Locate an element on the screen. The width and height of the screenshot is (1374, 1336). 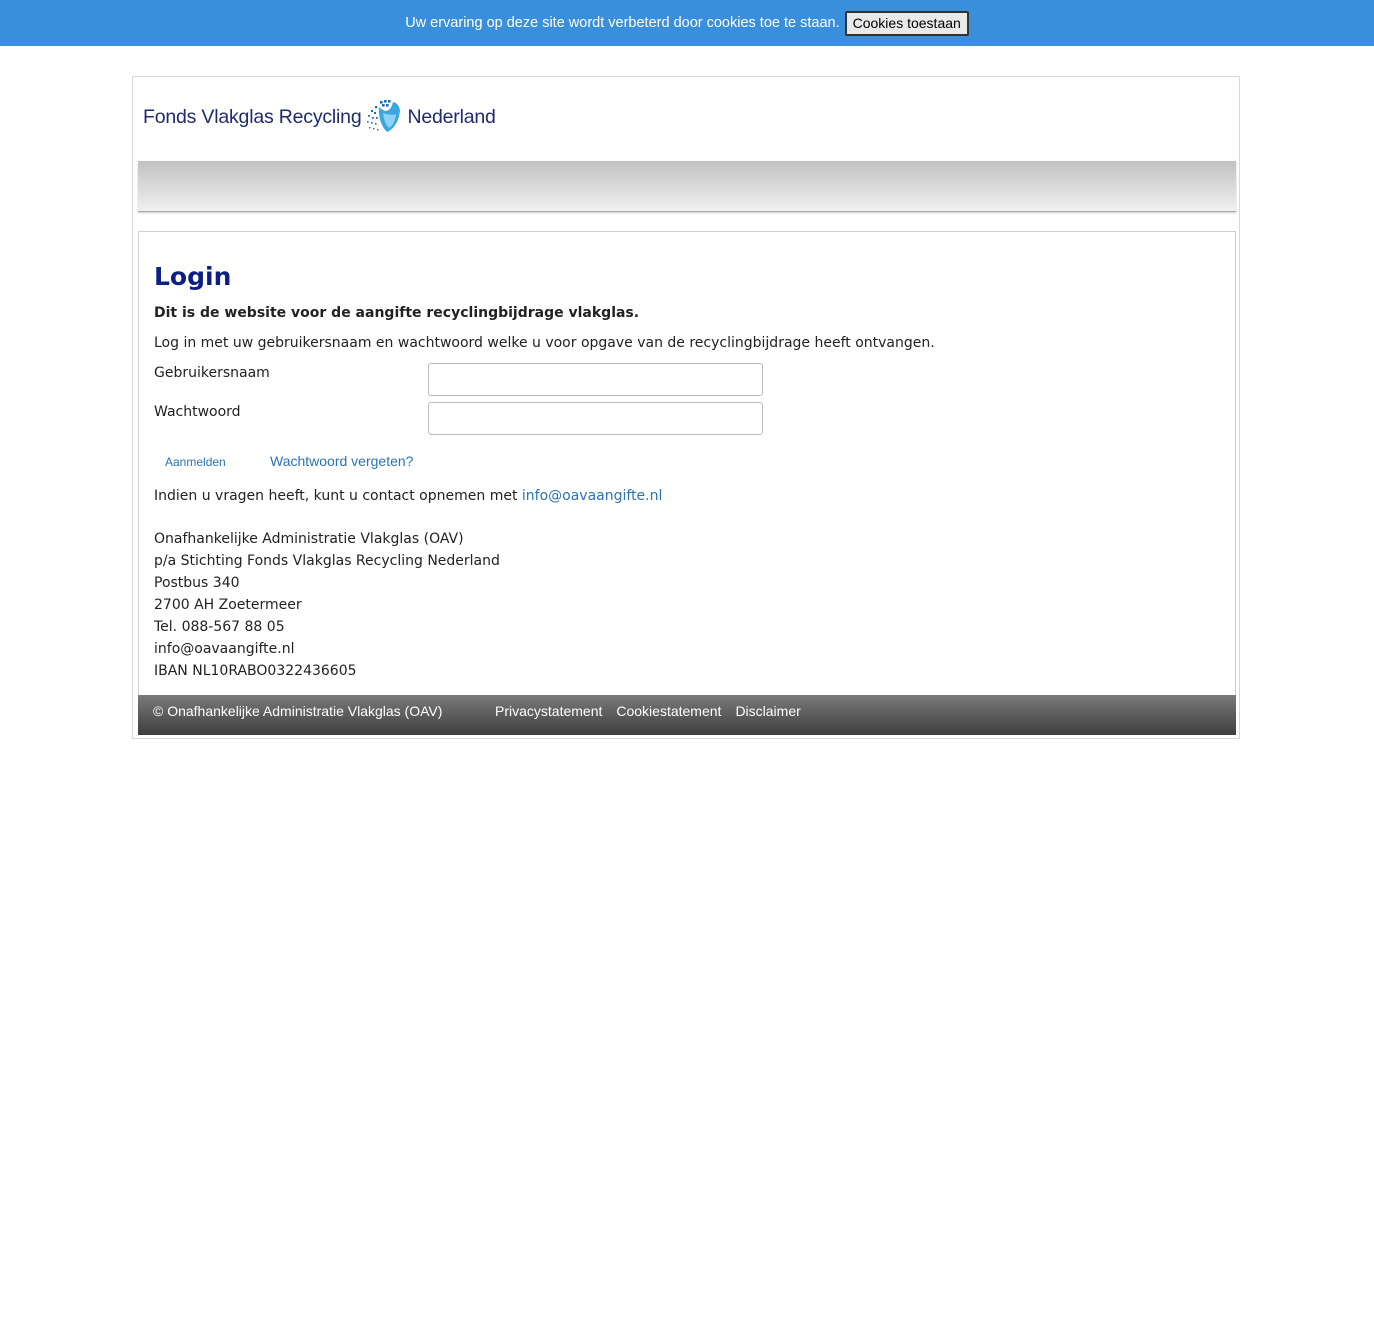
address-line: 2700 AH Zoetermeer is located at coordinates (228, 605).